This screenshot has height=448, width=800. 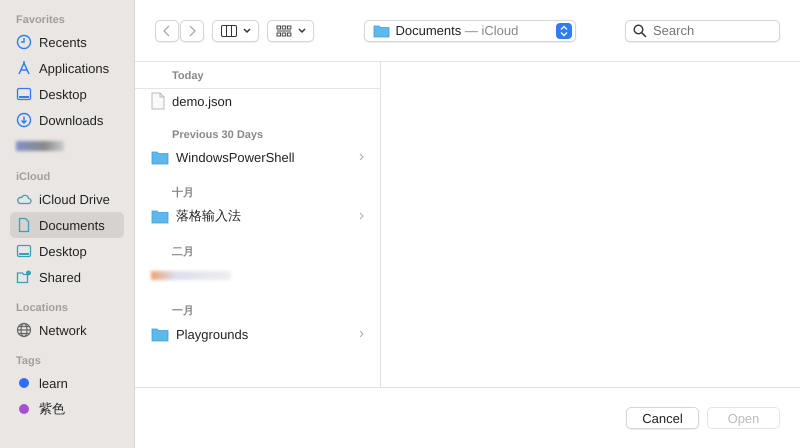 I want to click on file-row: 落格输入法, so click(x=257, y=216).